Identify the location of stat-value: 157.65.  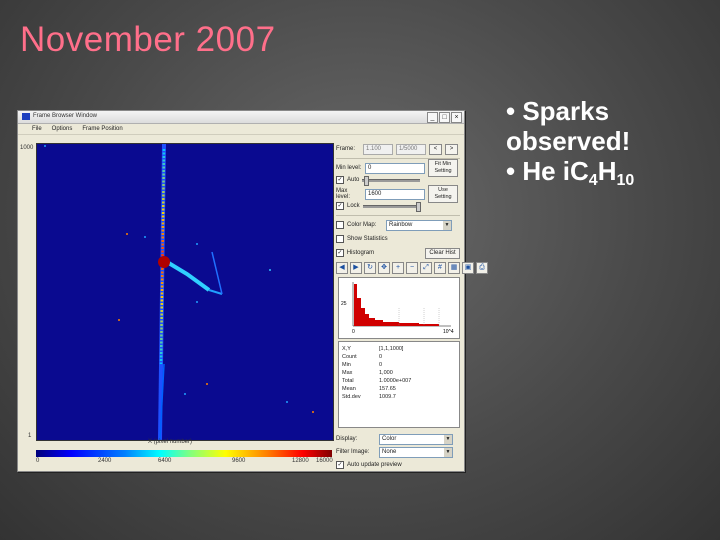
(387, 389).